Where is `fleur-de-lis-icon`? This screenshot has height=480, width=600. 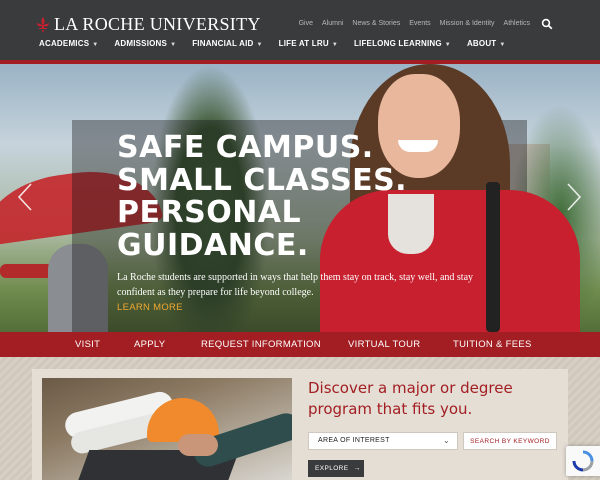 fleur-de-lis-icon is located at coordinates (43, 24).